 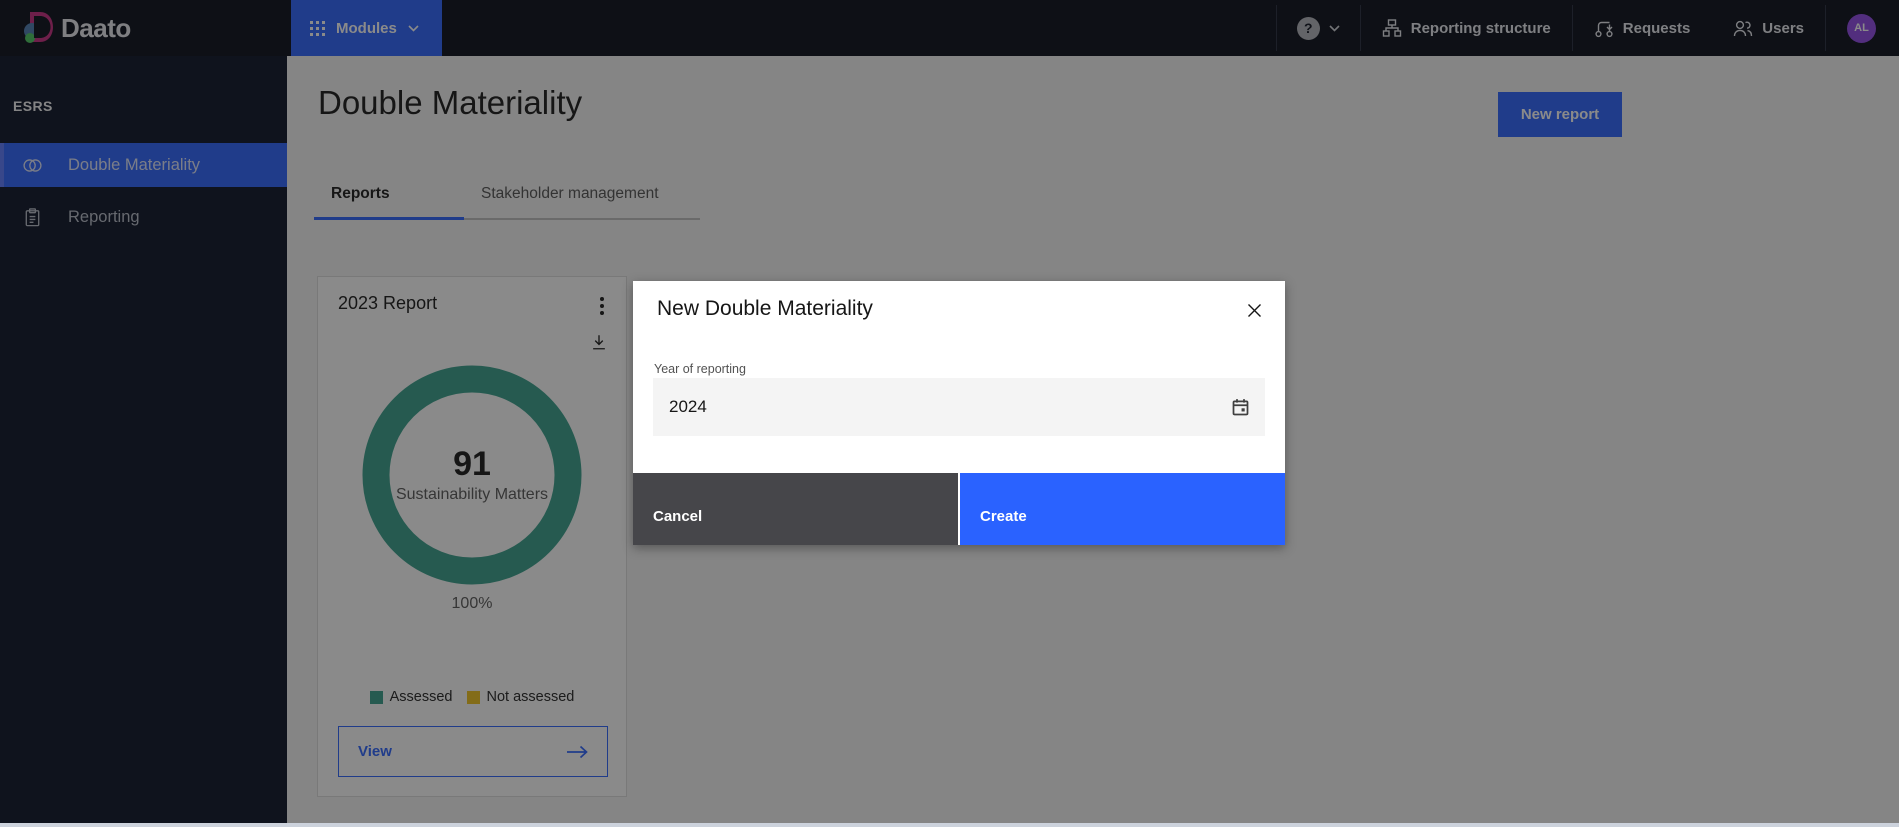 I want to click on modal-title: New Double Materiality, so click(x=765, y=308).